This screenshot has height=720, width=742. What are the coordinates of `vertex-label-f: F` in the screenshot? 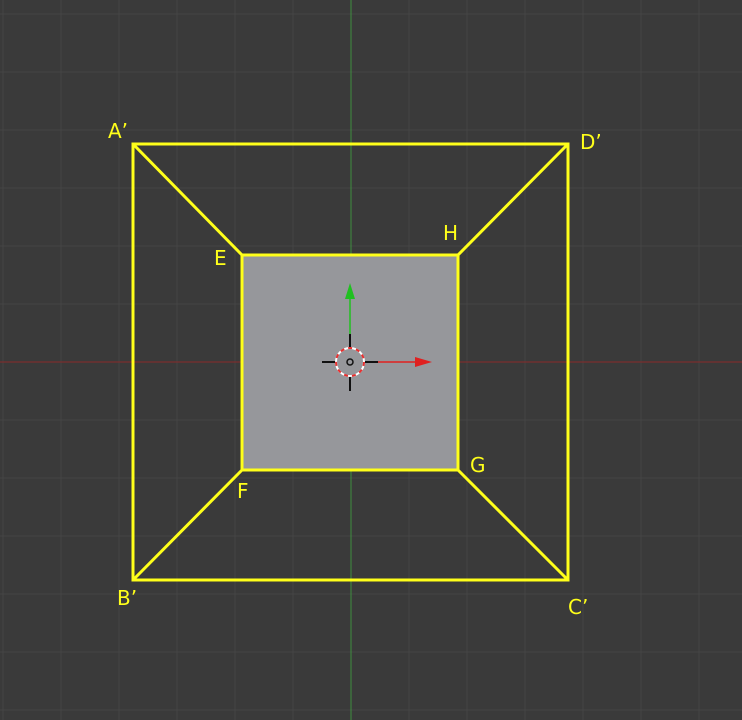 It's located at (243, 491).